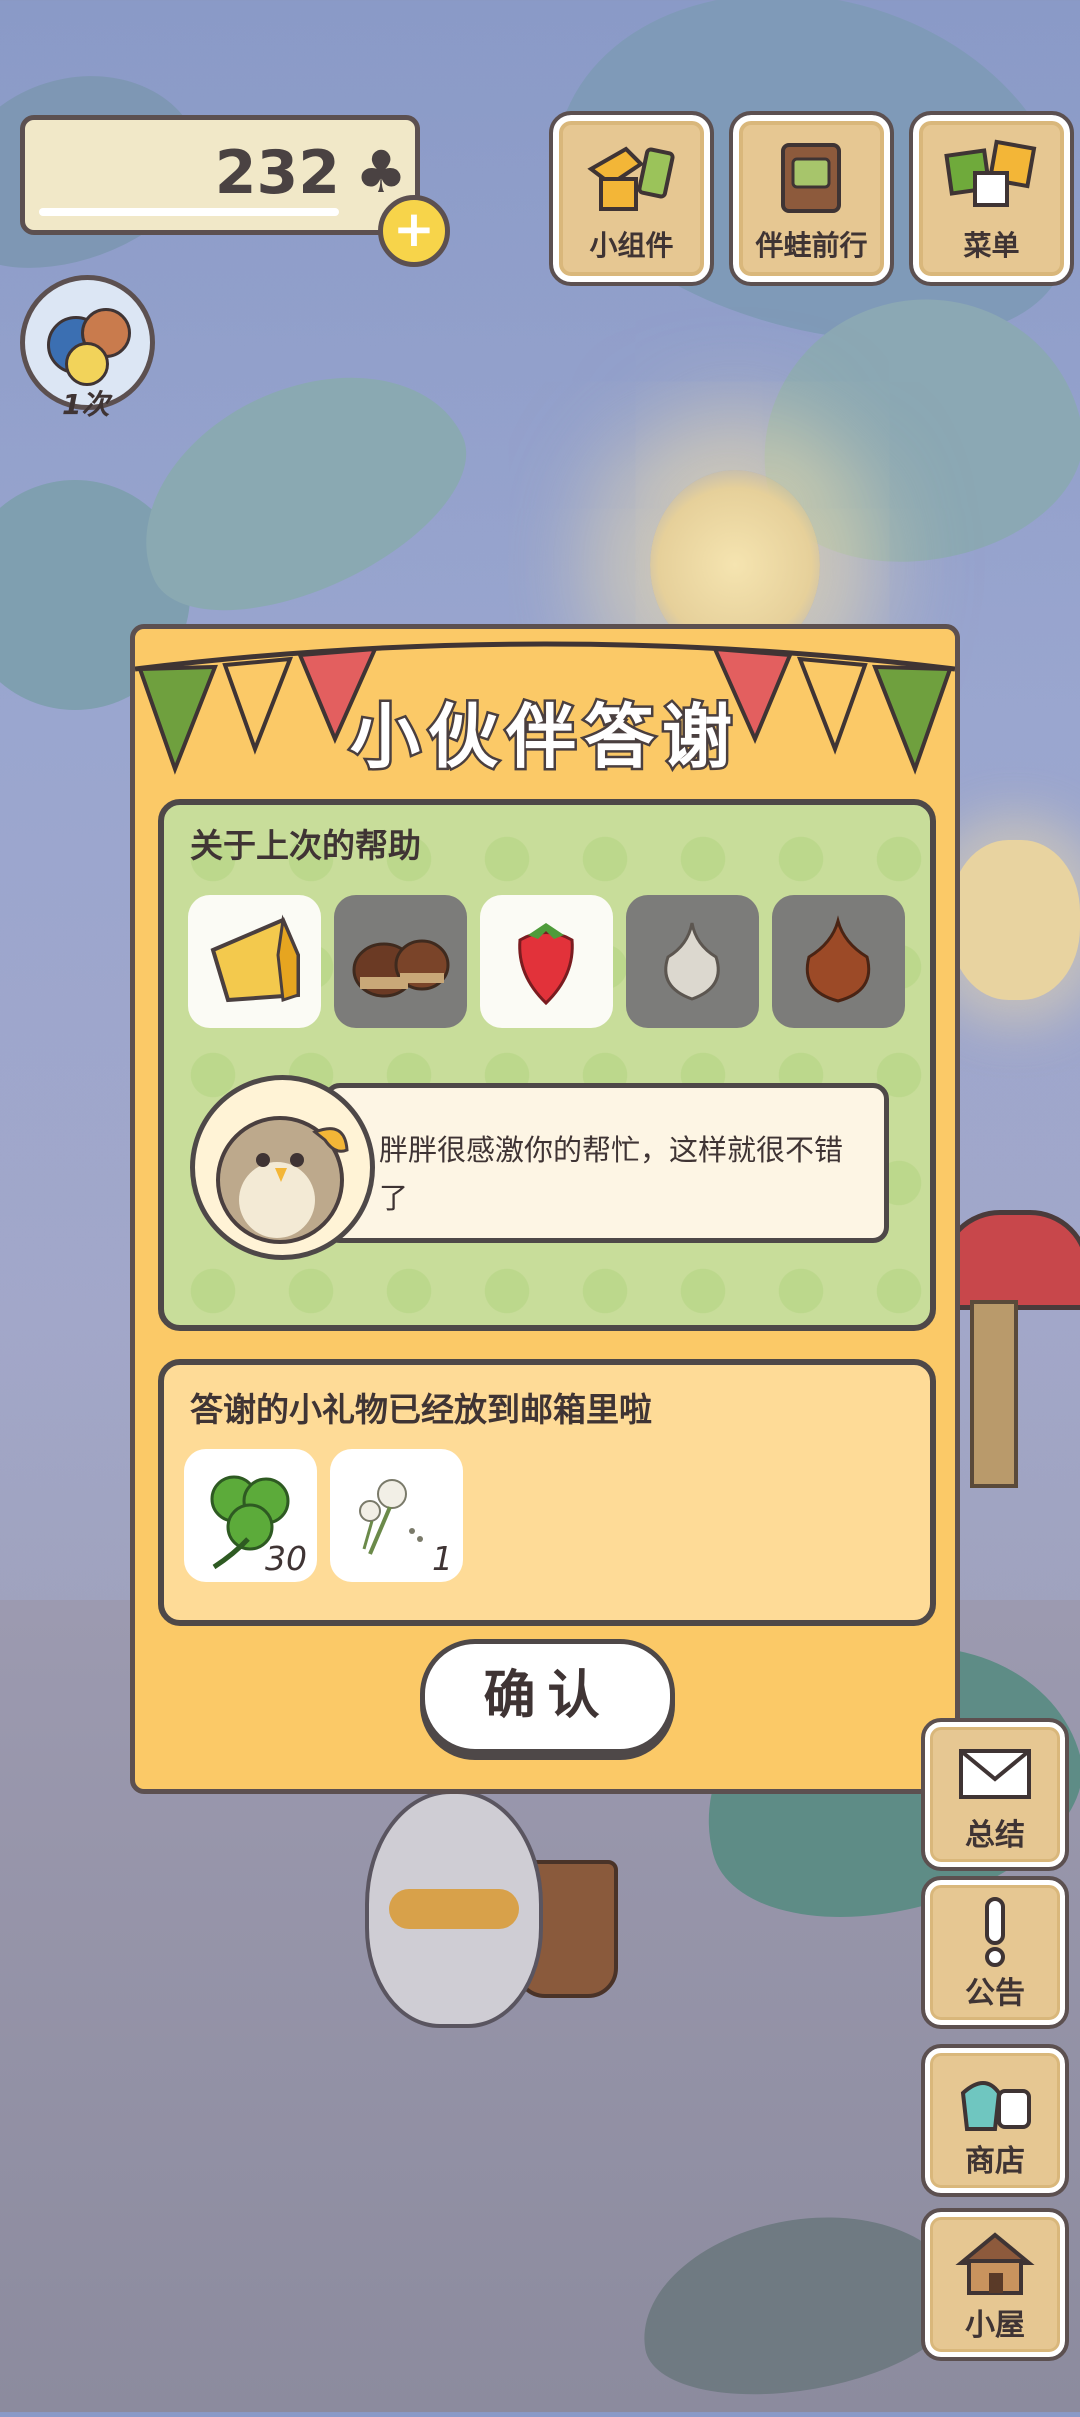  I want to click on journey-button-label: 伴蛙前行, so click(811, 245).